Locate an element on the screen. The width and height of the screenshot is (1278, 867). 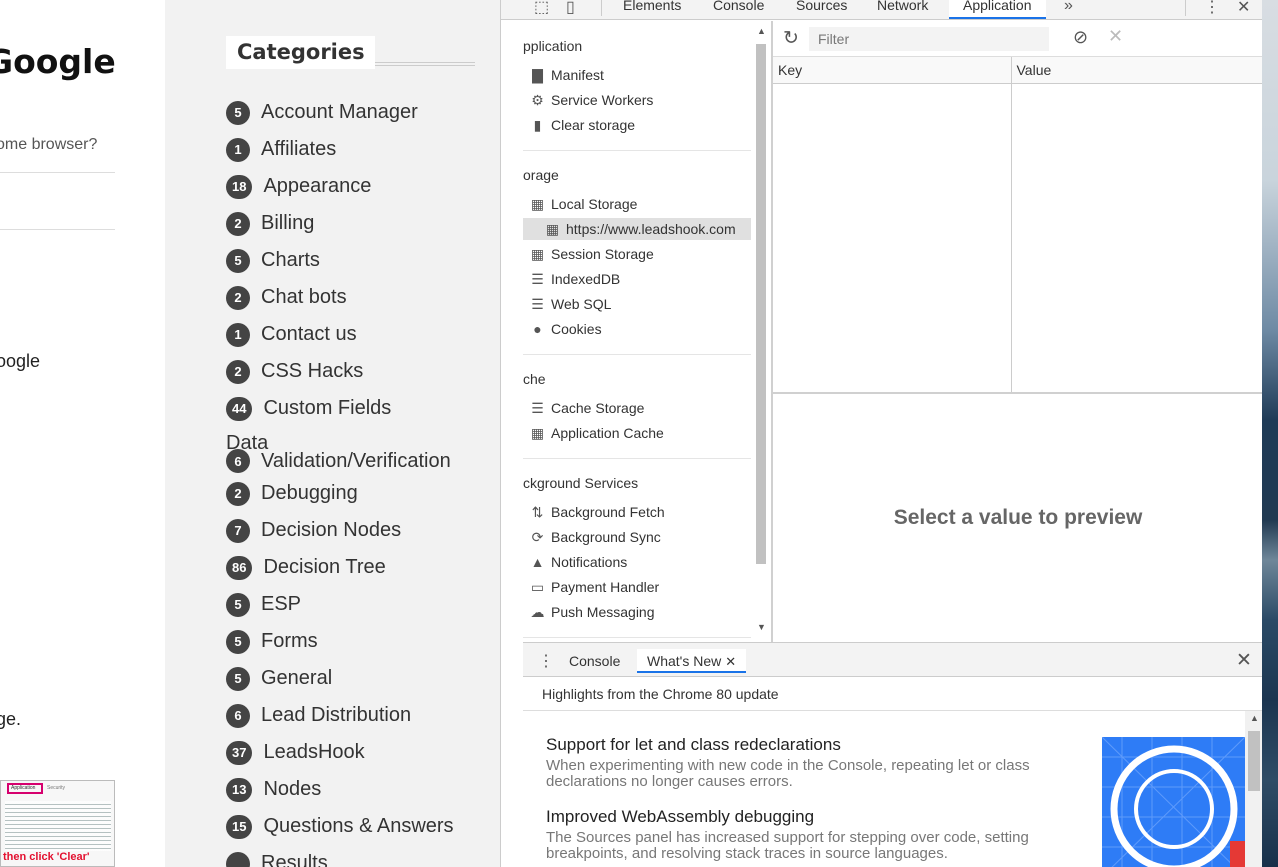
category-item: Results is located at coordinates (361, 856).